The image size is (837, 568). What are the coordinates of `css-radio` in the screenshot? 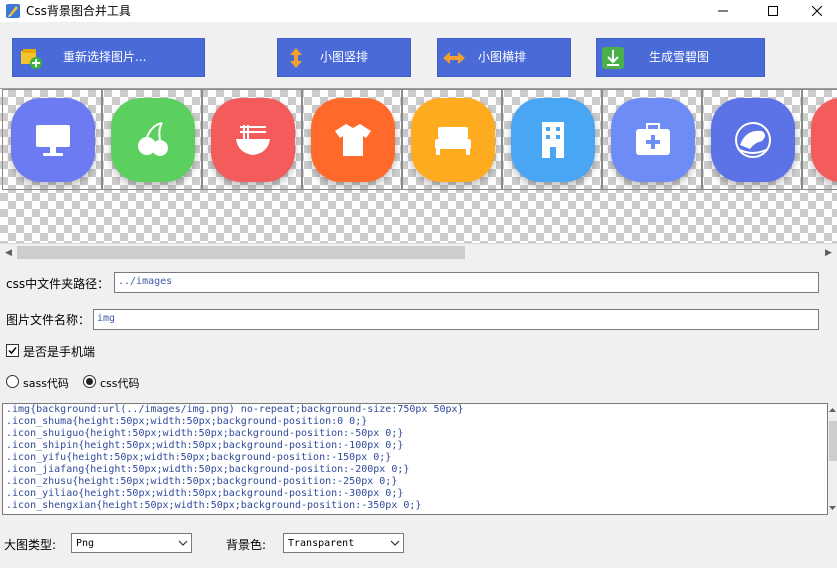 It's located at (89, 381).